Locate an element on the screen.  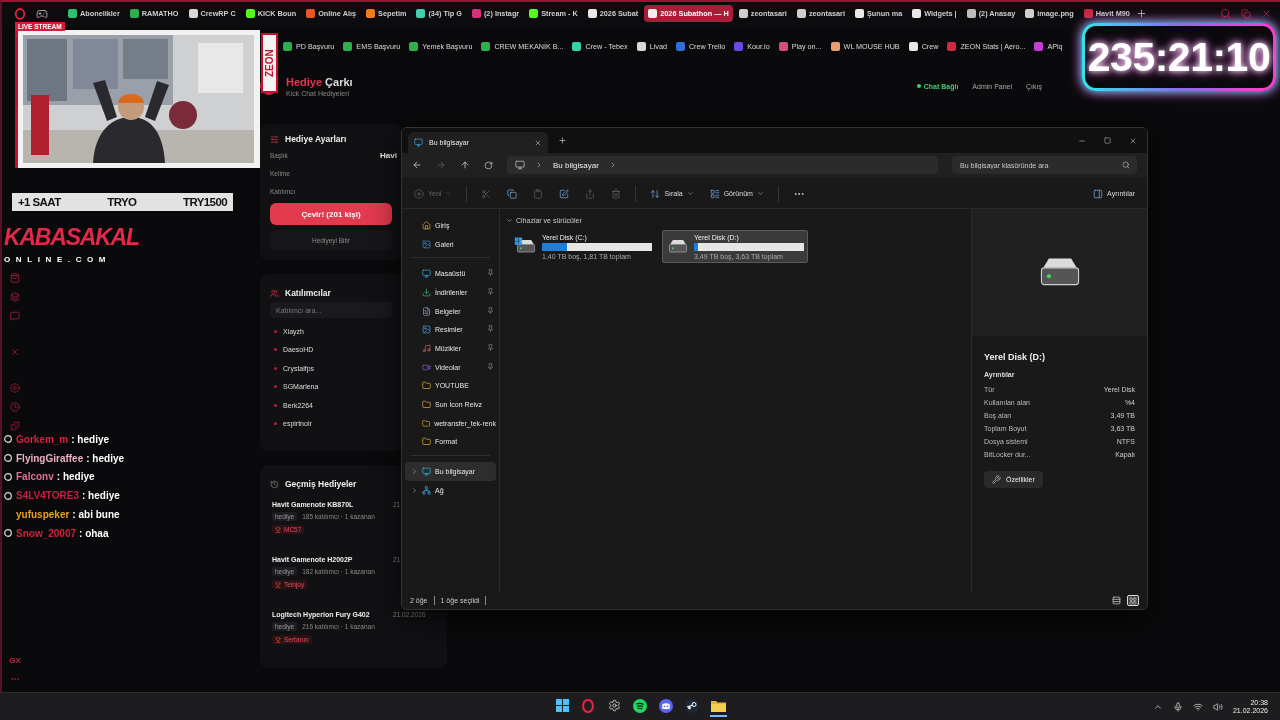
page-title: Çarkı is located at coordinates (339, 81).